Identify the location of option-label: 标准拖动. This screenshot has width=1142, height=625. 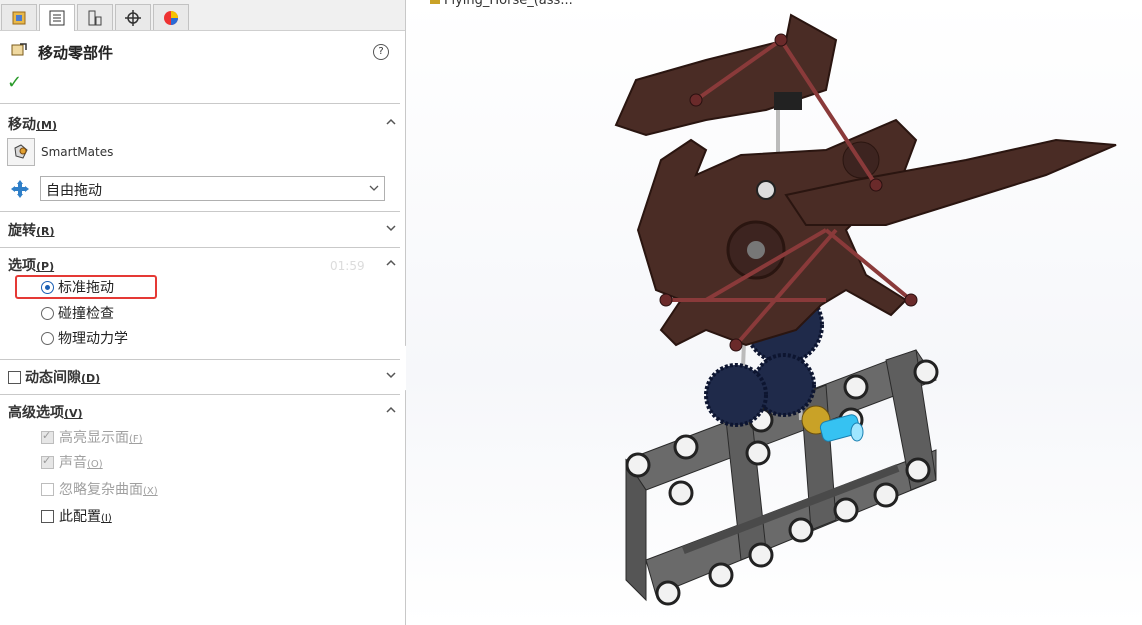
(86, 288).